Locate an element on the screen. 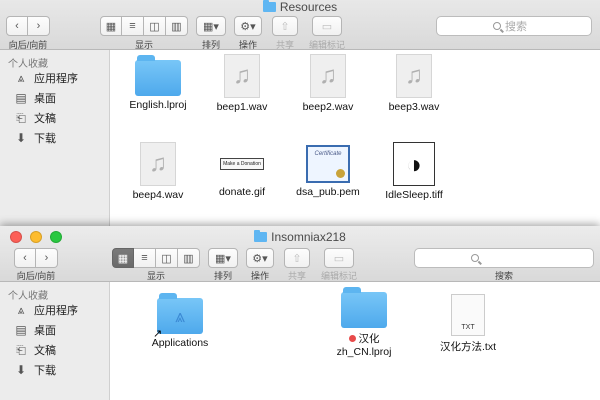 This screenshot has width=600, height=400. search-field: 搜索 is located at coordinates (514, 26).